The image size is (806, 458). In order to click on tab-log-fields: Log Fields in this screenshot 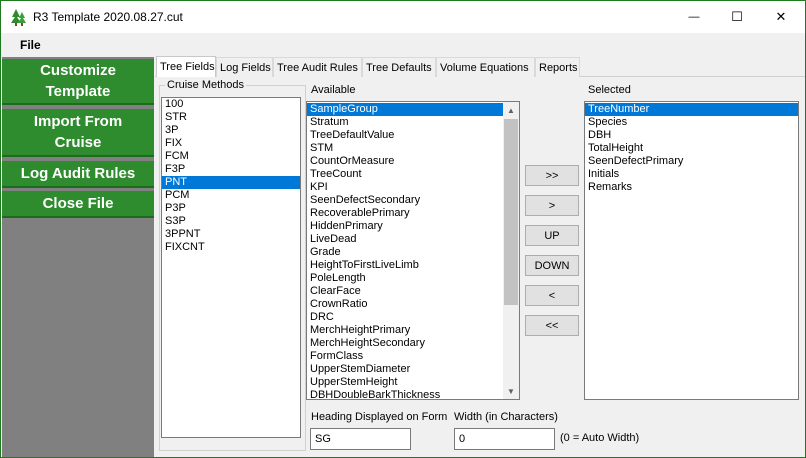, I will do `click(244, 67)`.